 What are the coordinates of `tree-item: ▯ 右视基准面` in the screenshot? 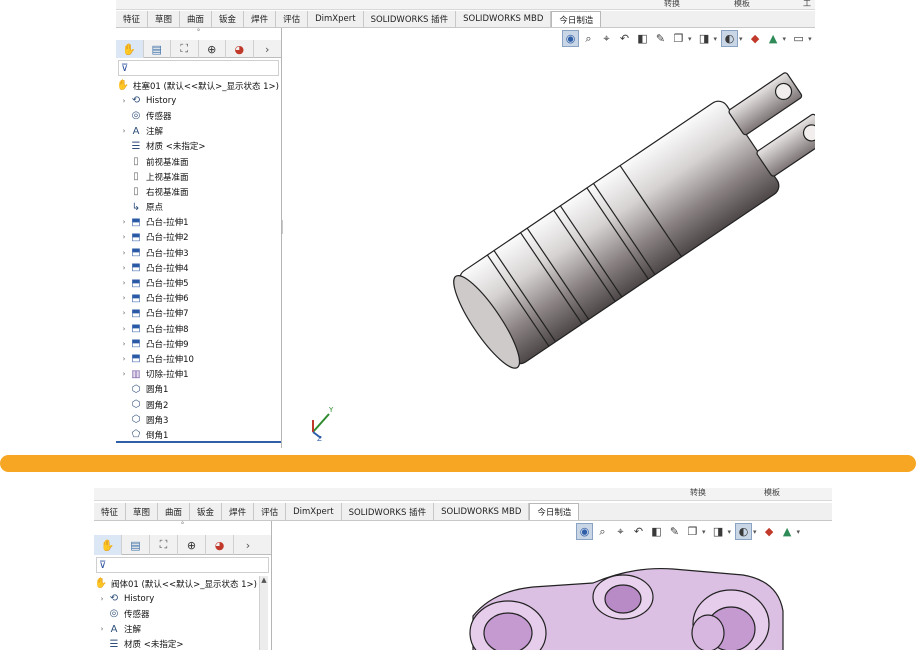 It's located at (198, 191).